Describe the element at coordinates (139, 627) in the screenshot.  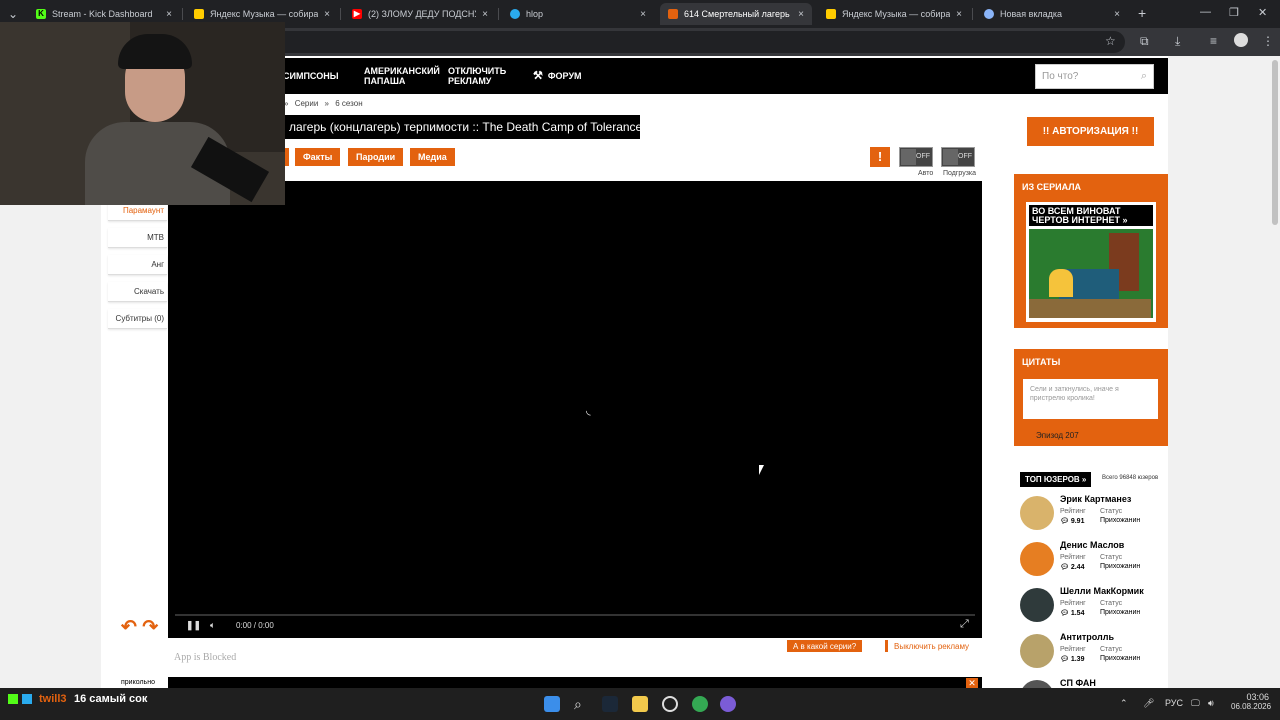
I see `episode-nav: ↶ ↷` at that location.